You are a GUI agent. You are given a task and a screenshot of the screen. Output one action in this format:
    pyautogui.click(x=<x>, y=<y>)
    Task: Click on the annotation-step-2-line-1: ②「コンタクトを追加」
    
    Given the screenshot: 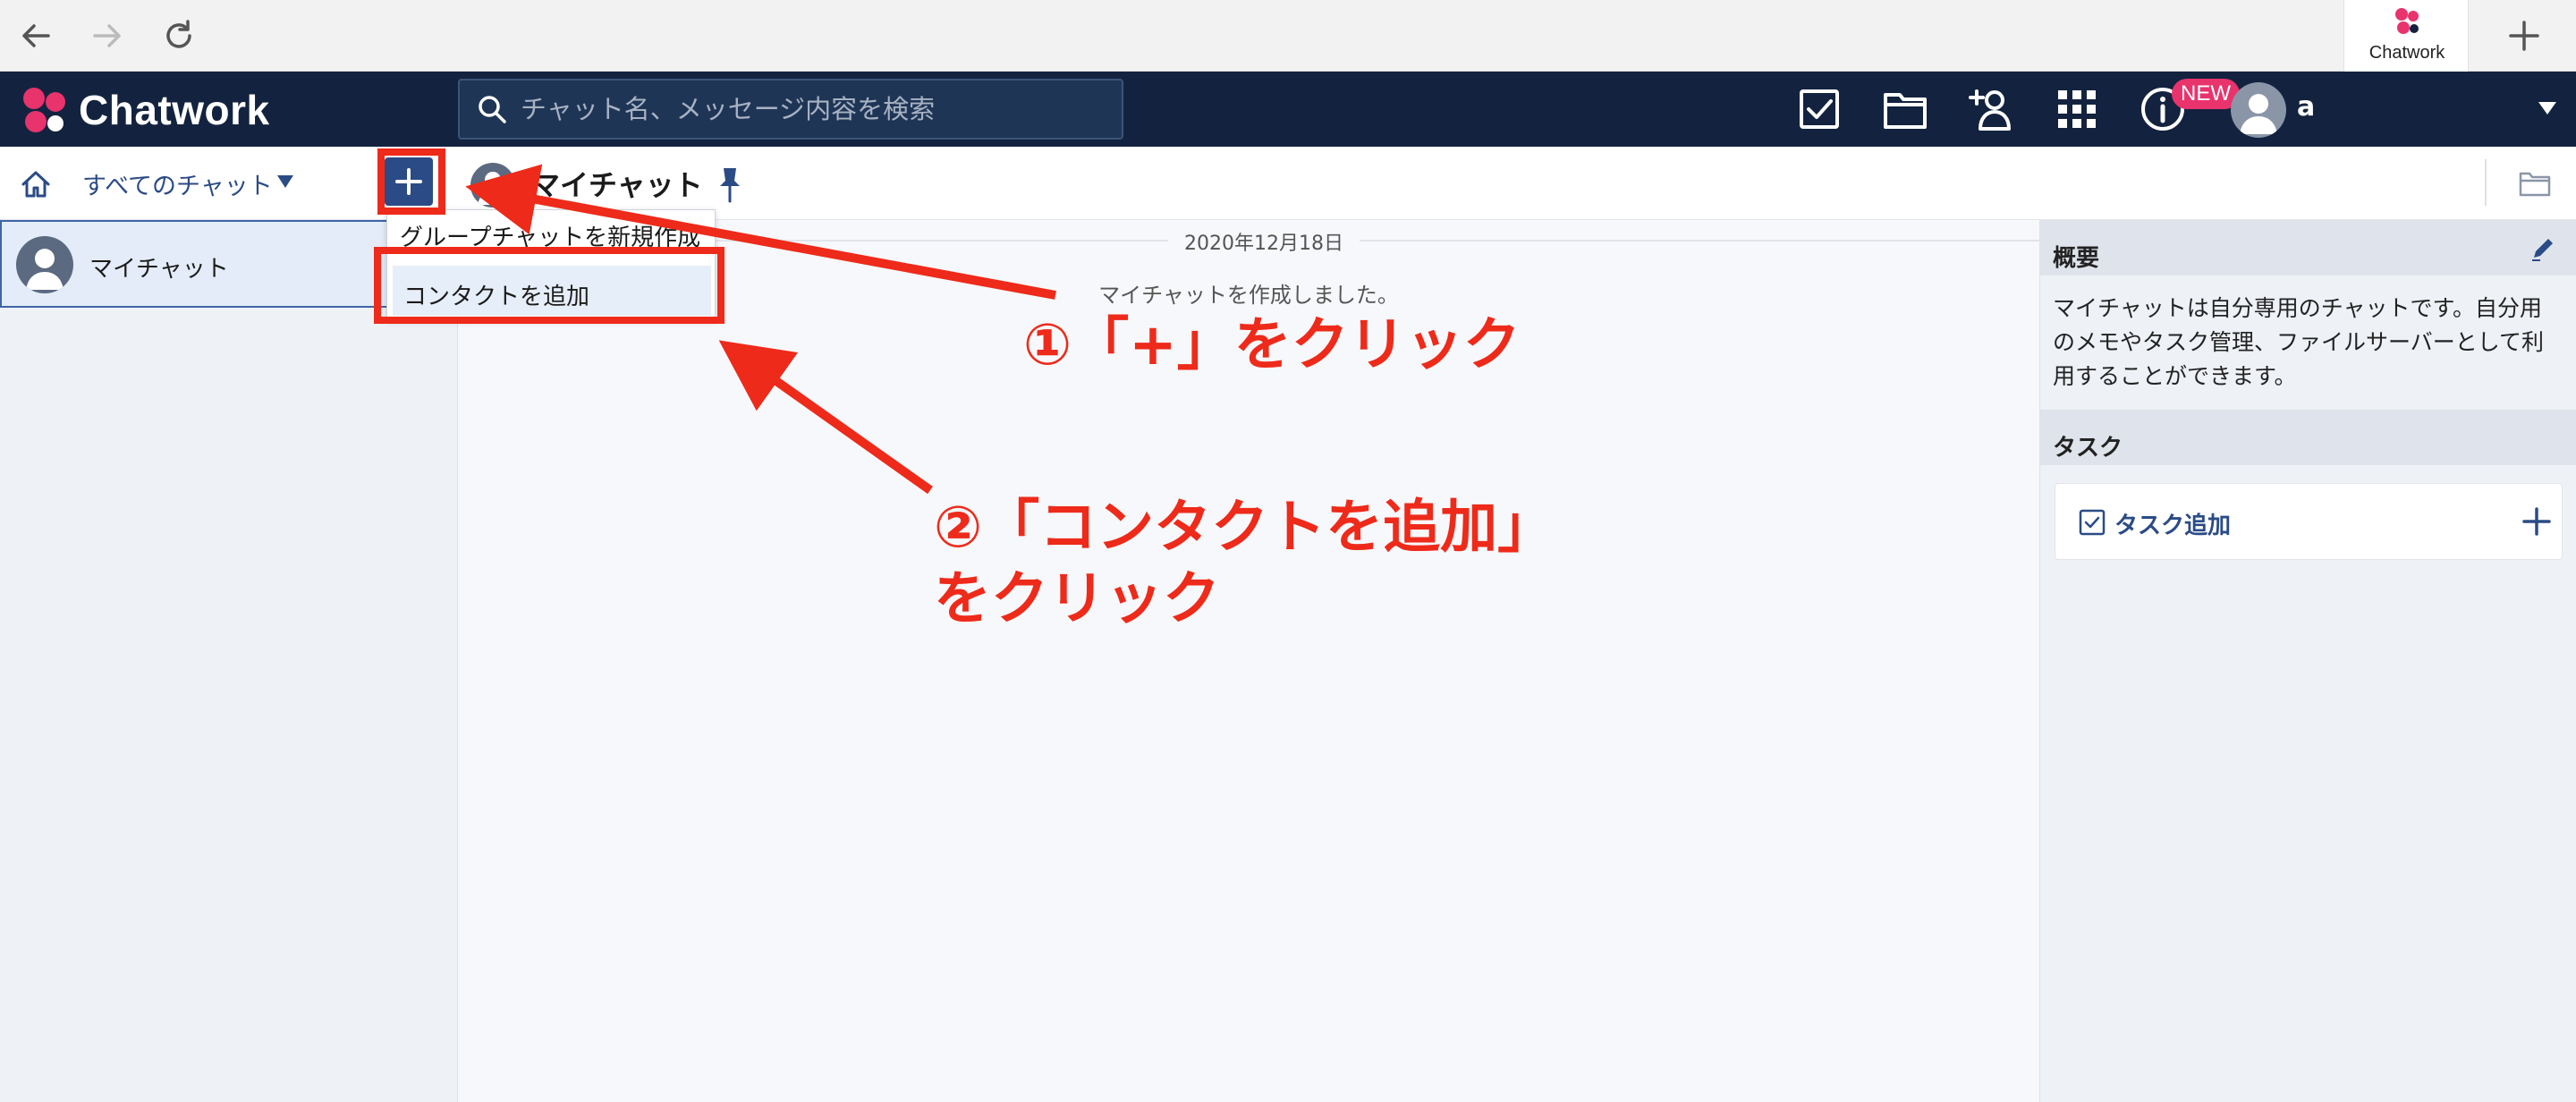 What is the action you would take?
    pyautogui.click(x=1244, y=528)
    